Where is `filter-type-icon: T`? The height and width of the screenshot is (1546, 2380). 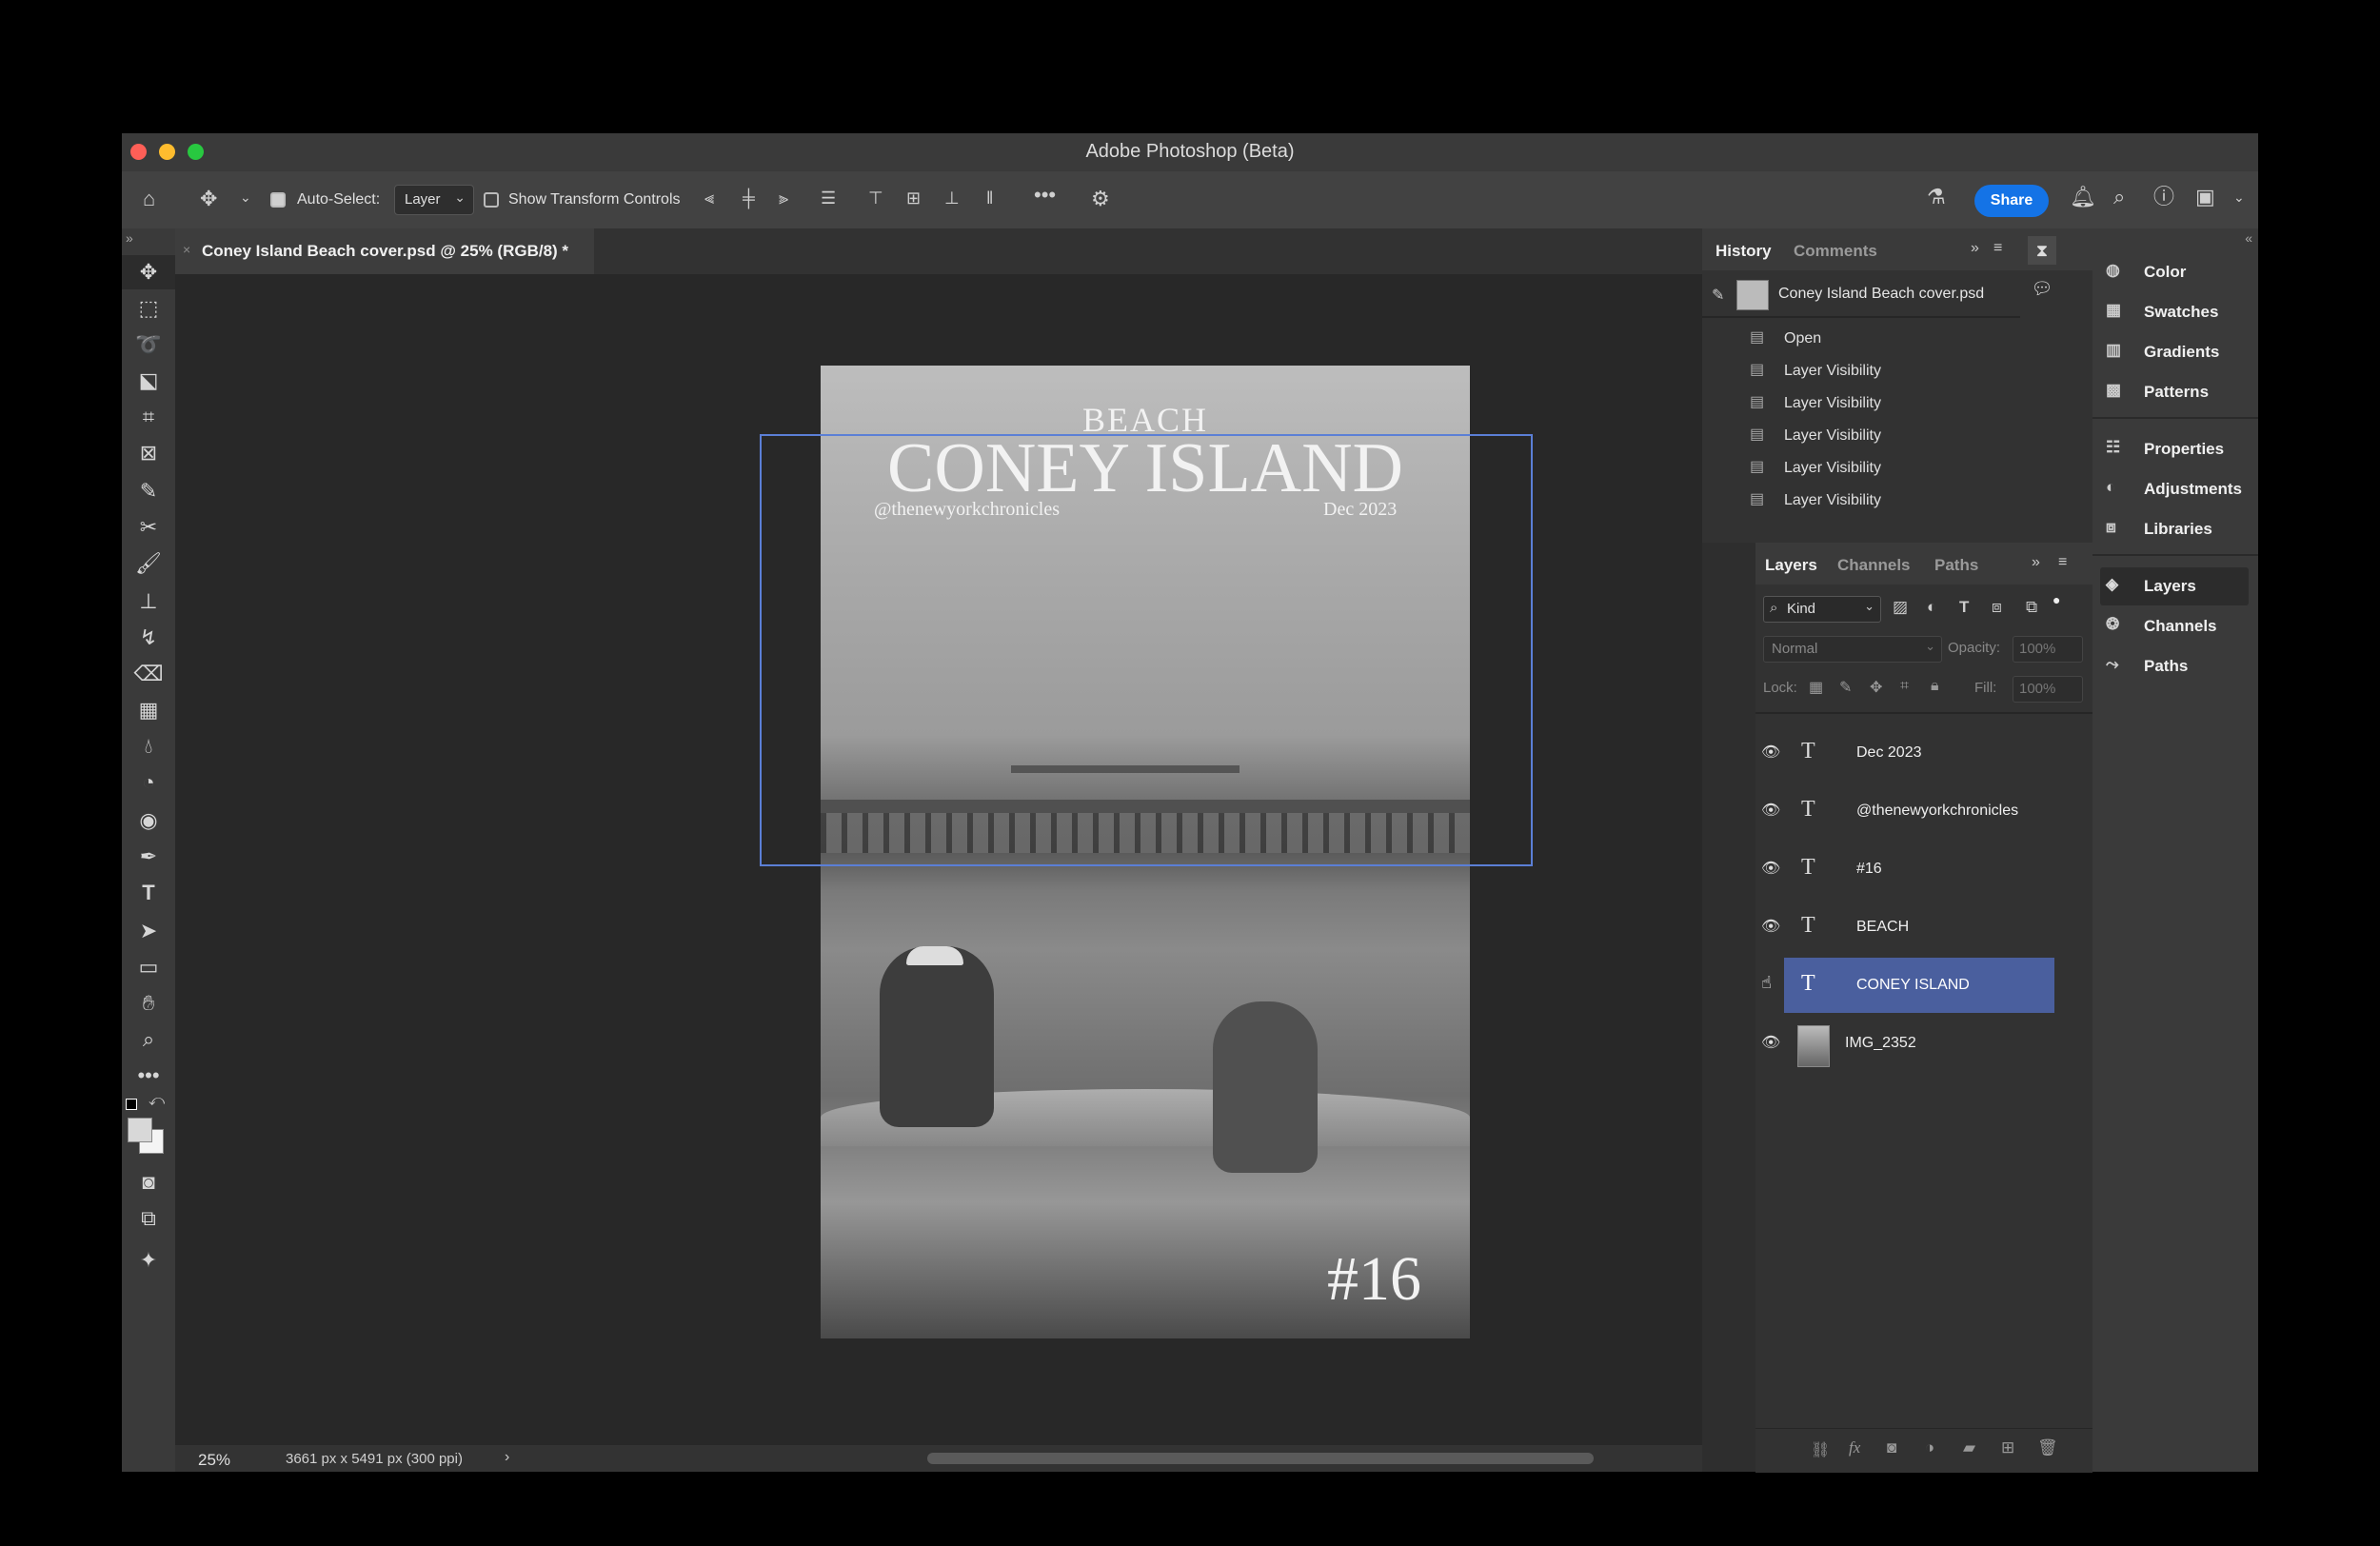
filter-type-icon: T is located at coordinates (1964, 607).